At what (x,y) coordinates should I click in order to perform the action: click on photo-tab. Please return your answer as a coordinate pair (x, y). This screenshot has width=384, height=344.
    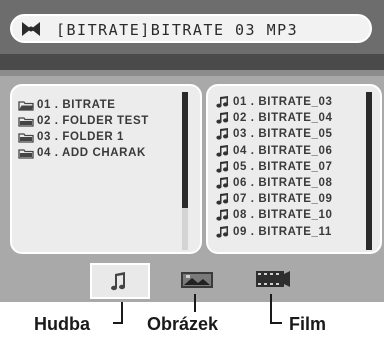
    Looking at the image, I should click on (197, 280).